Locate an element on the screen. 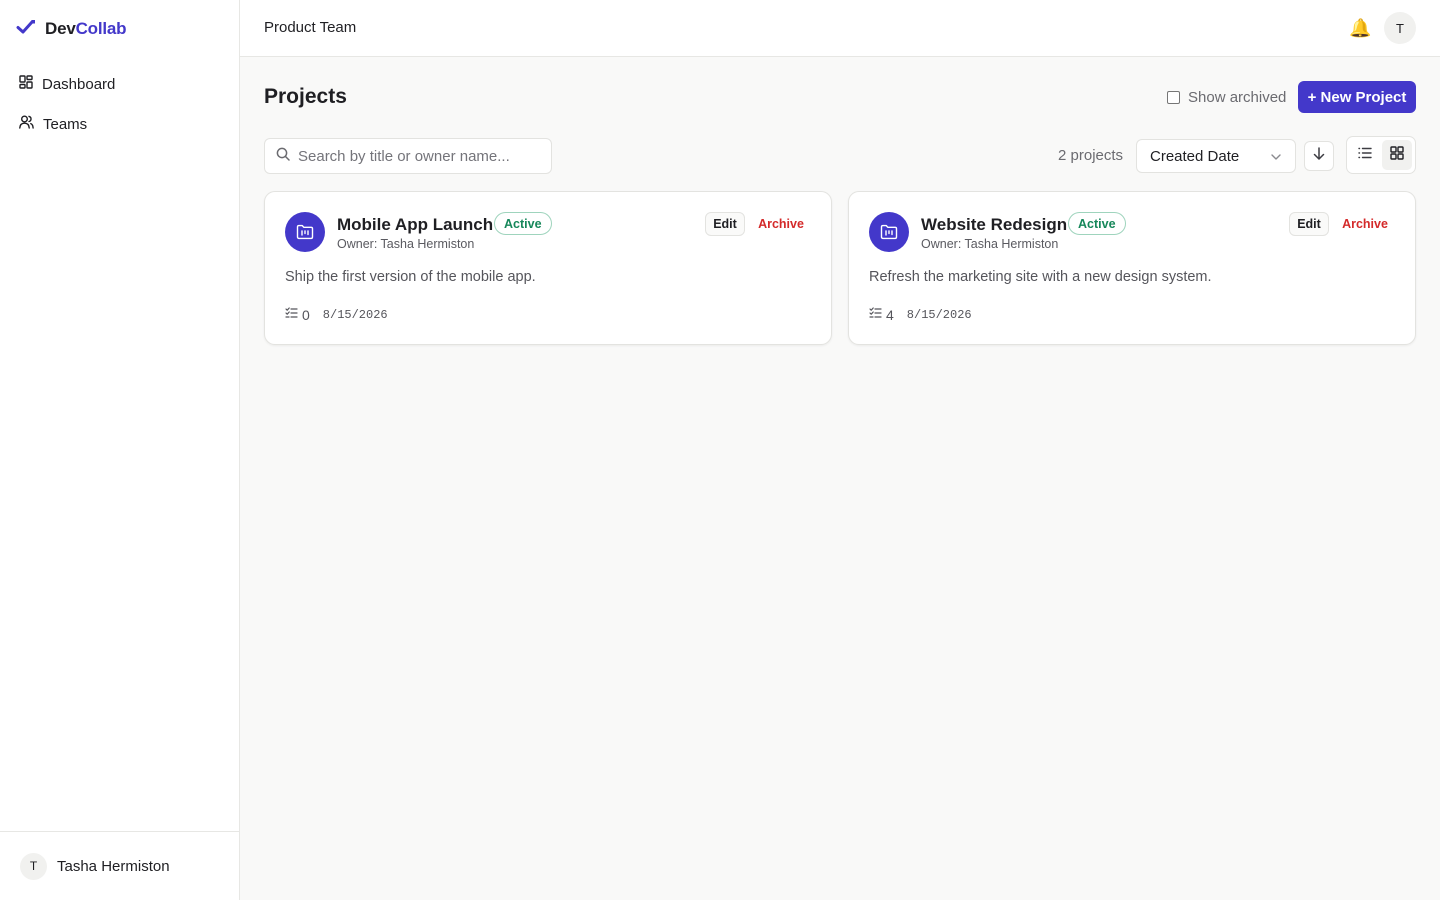 This screenshot has width=1440, height=900. sort-select: Created Date is located at coordinates (1216, 156).